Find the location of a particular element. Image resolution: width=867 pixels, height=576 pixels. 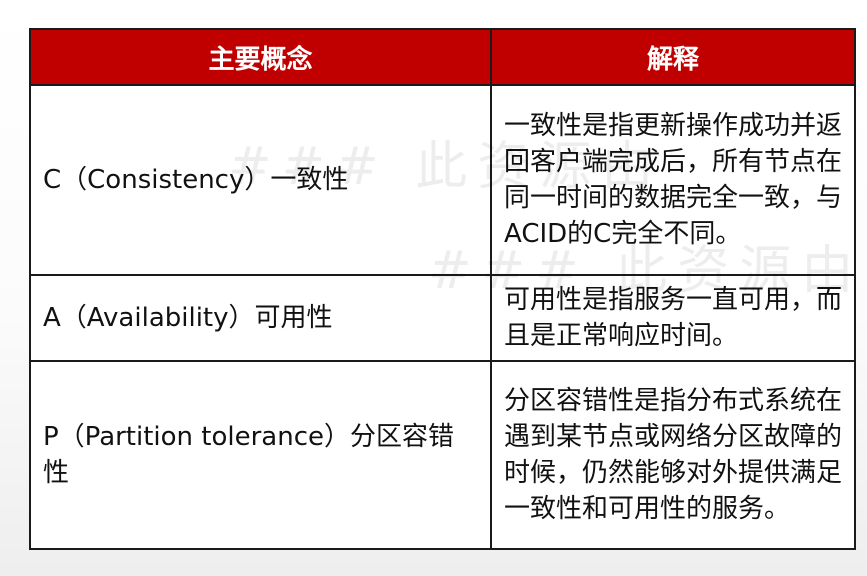

header-explanation: 解释 is located at coordinates (673, 57).